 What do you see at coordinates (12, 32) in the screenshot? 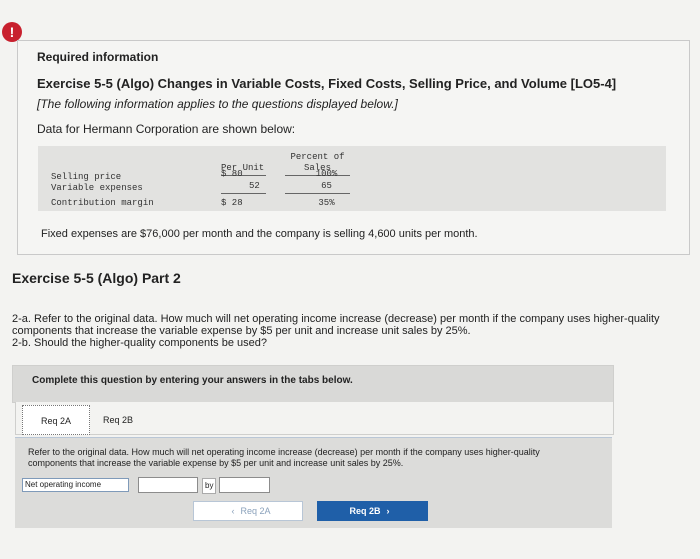
I see `alert-icon: !` at bounding box center [12, 32].